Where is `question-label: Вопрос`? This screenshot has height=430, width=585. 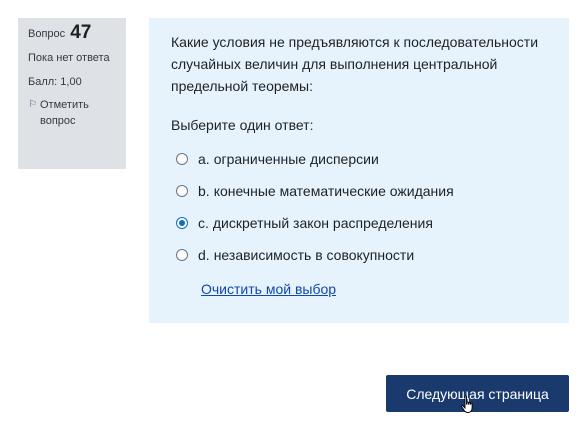
question-label: Вопрос is located at coordinates (47, 34).